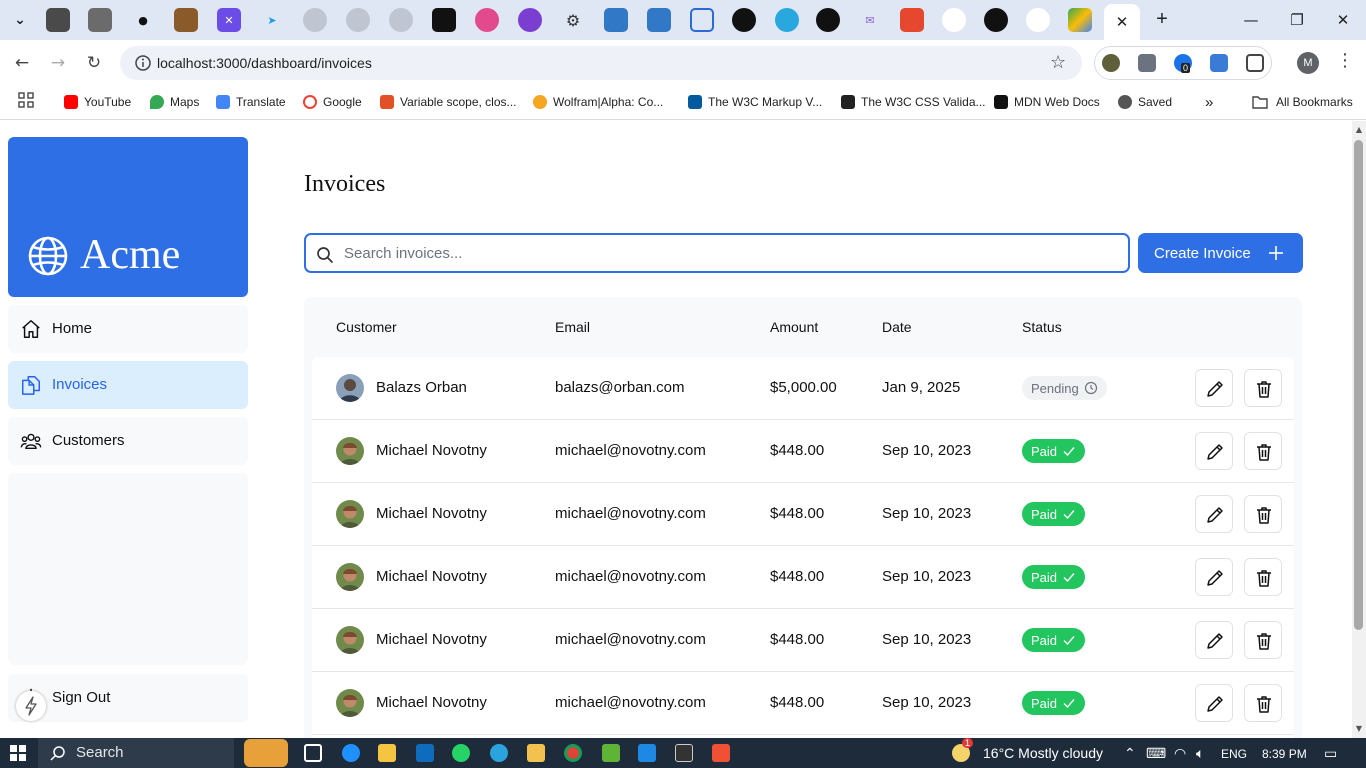 The width and height of the screenshot is (1366, 768). I want to click on notifications-icon: ▭, so click(1330, 753).